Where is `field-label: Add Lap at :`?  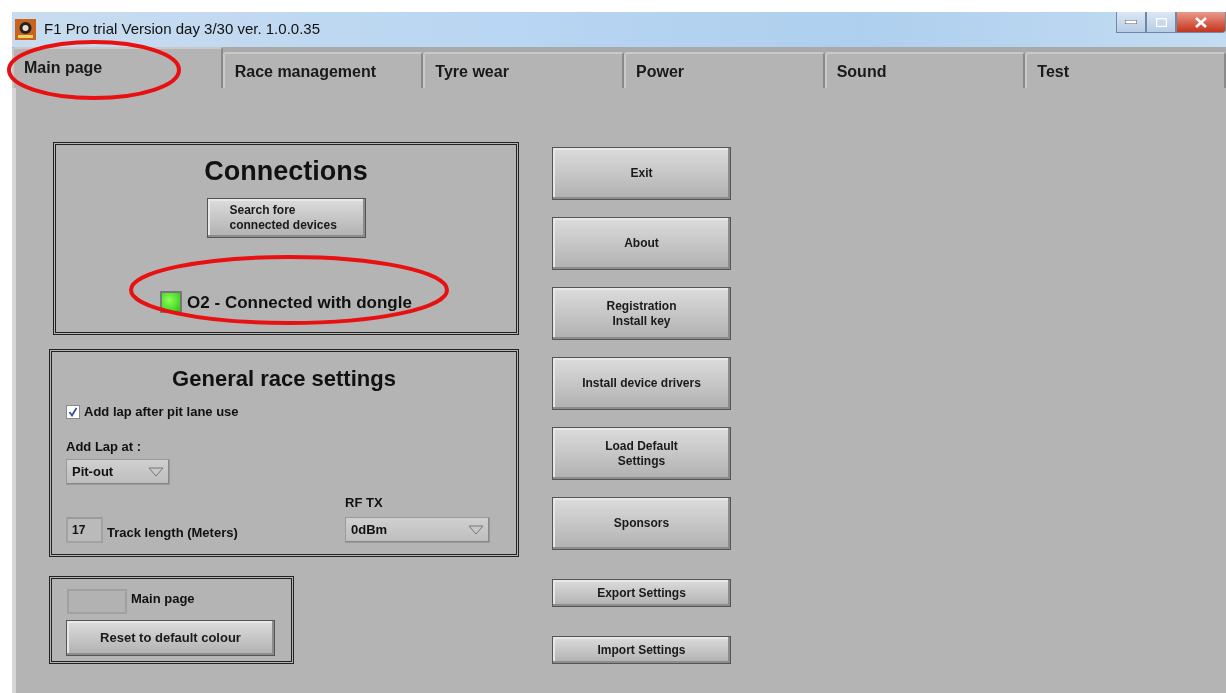 field-label: Add Lap at : is located at coordinates (104, 446).